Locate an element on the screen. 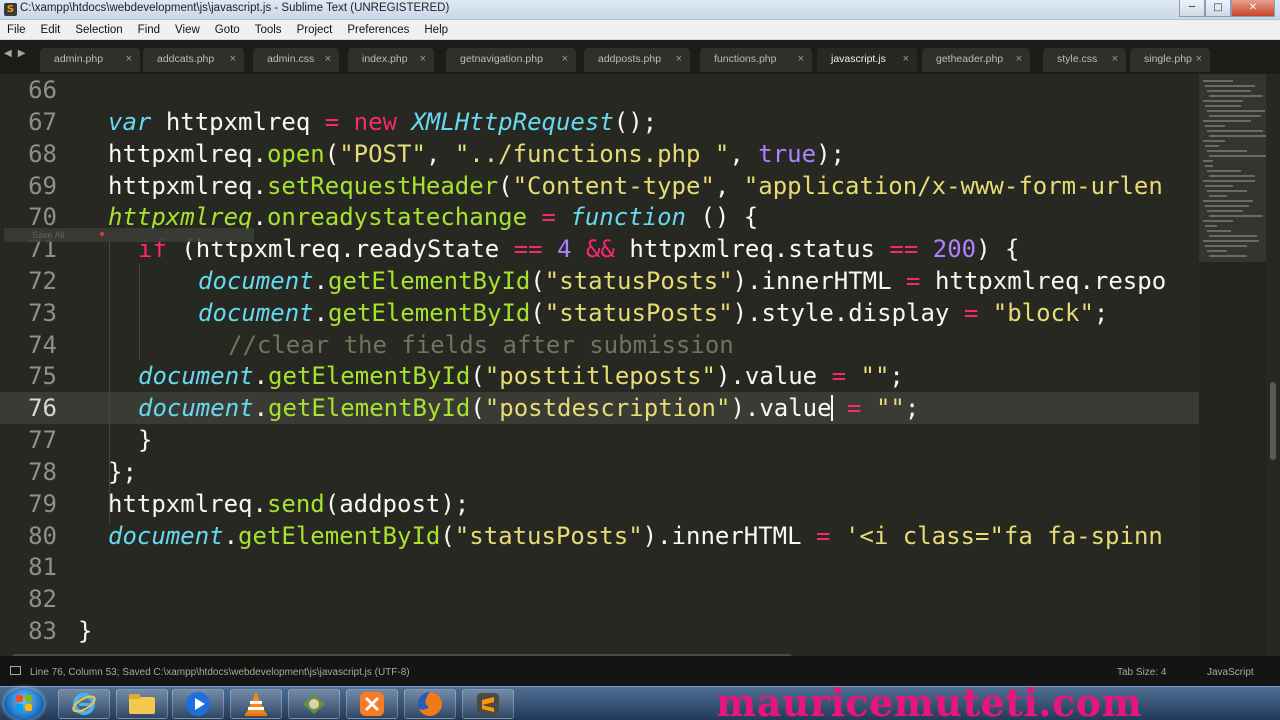 Image resolution: width=1280 pixels, height=720 pixels. minimap is located at coordinates (1232, 365).